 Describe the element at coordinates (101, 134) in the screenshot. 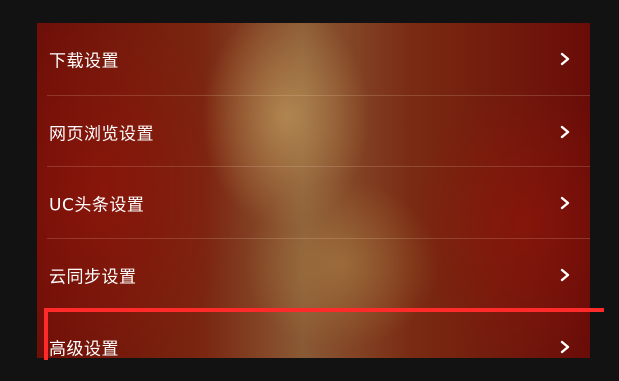

I see `settings-item-label: 网页浏览设置` at that location.